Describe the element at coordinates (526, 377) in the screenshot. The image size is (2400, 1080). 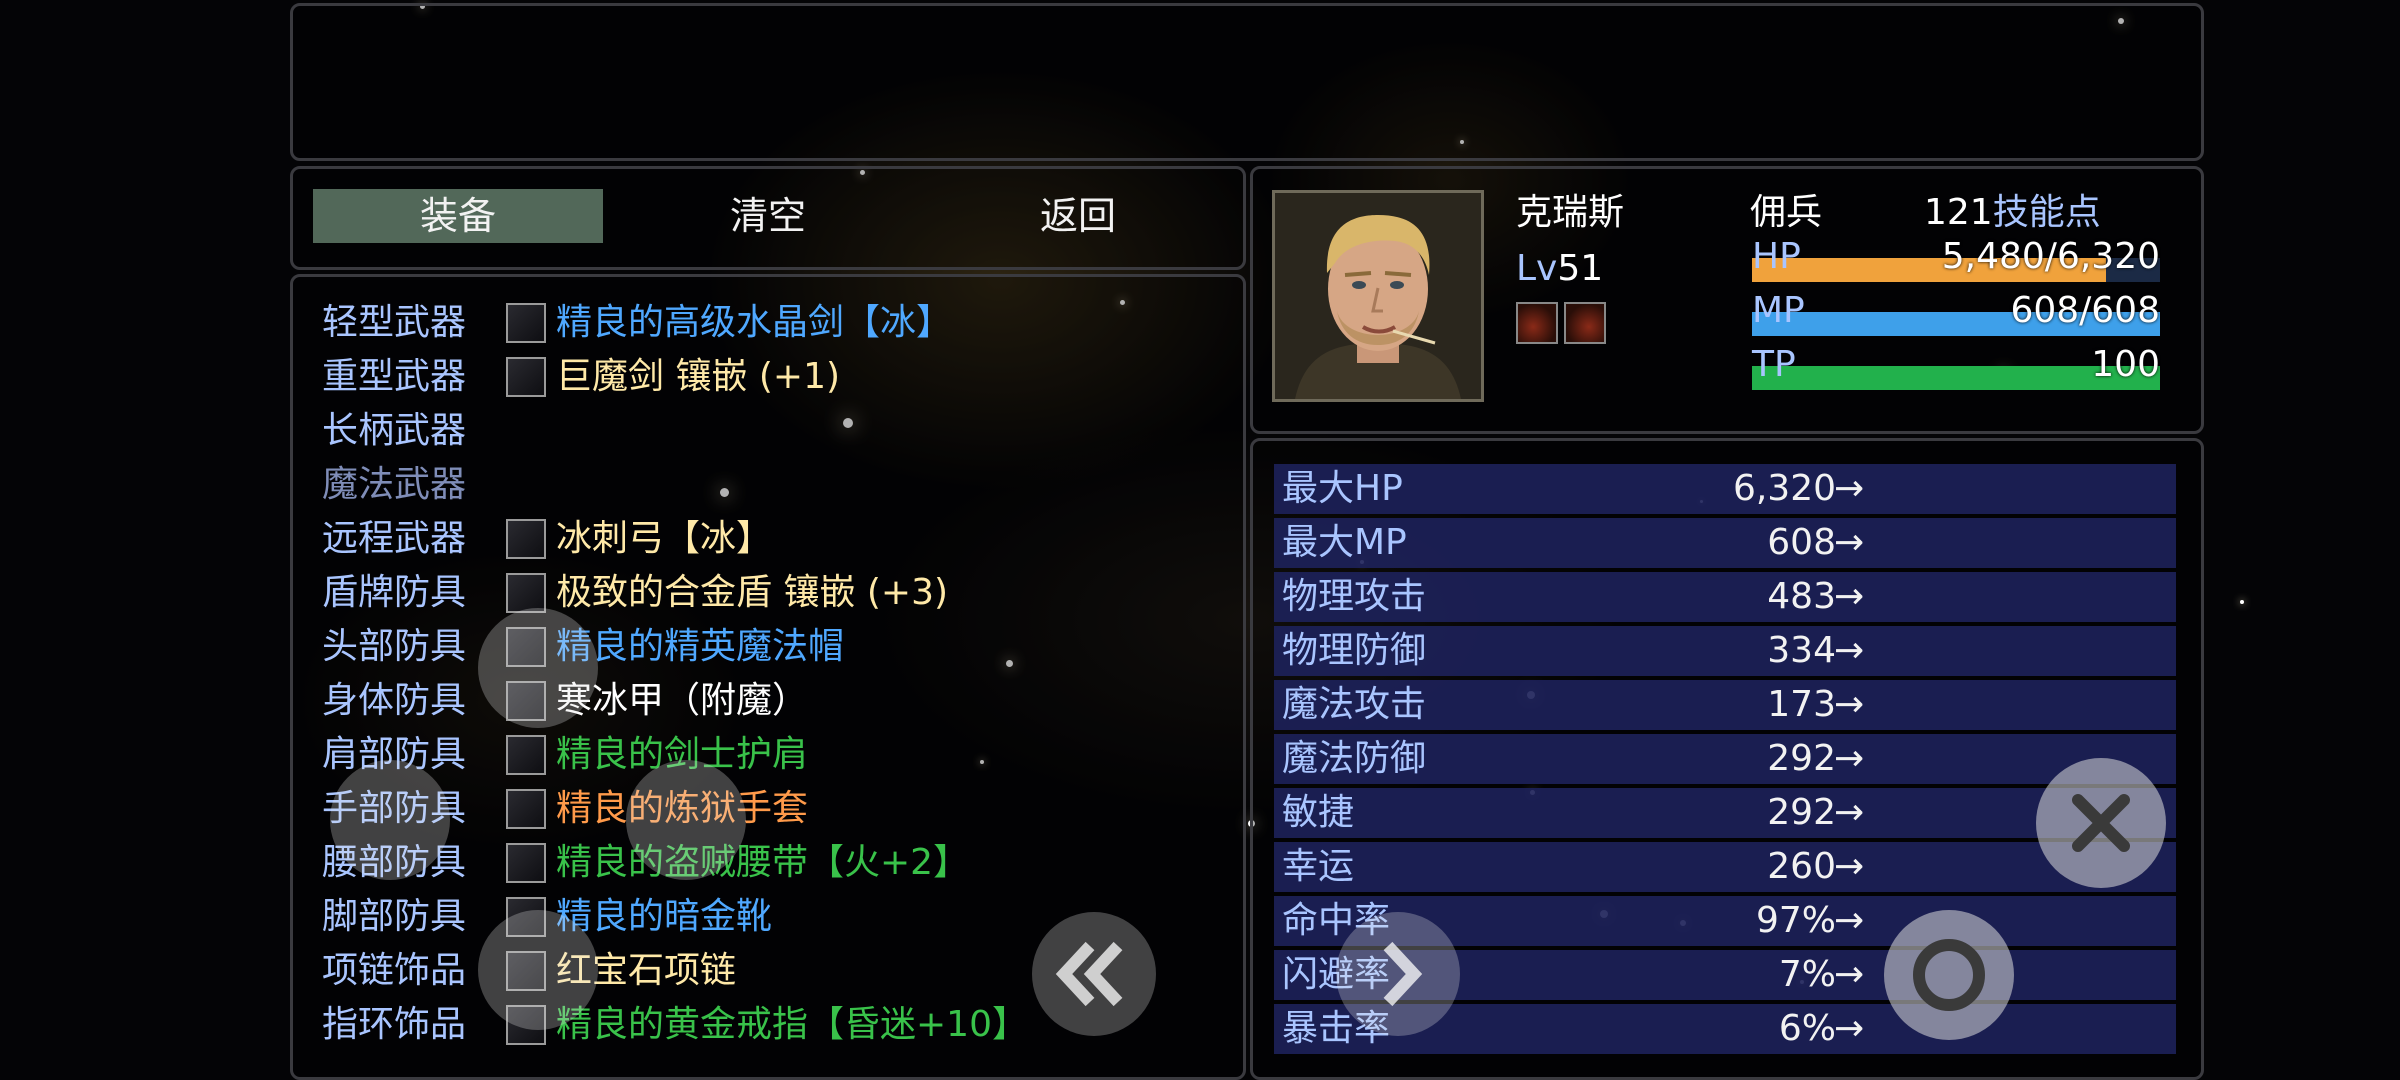
I see `greatsword-icon` at that location.